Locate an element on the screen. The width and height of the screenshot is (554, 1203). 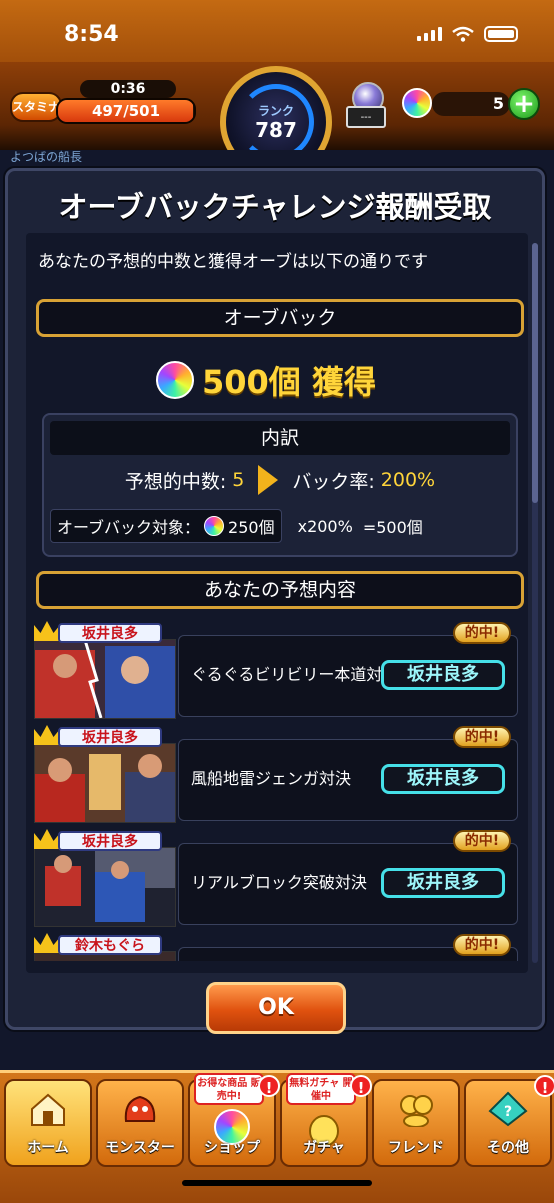
prediction-card: 的中! ぐるぐるビリビリー本道対決 坂井良多 is located at coordinates (348, 669).